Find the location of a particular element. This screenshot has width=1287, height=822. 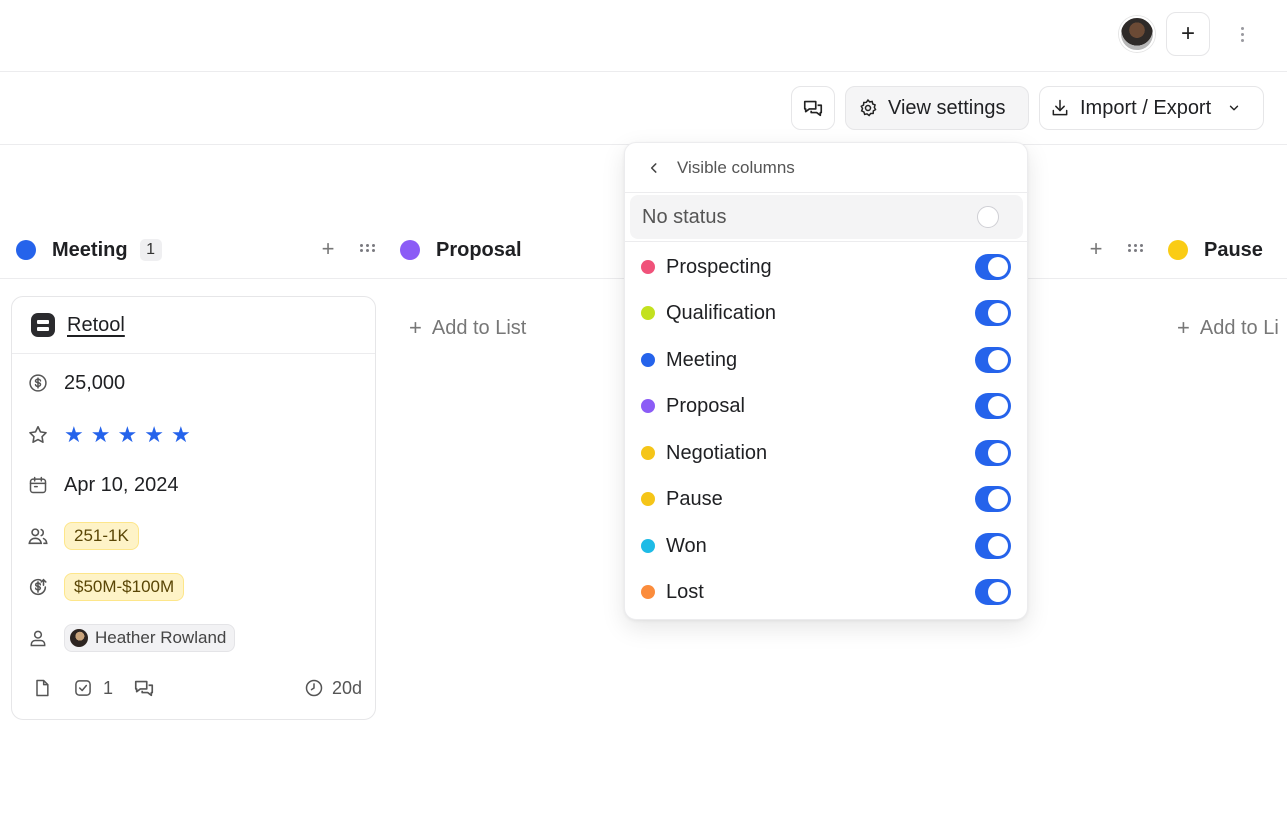

age-value: 20d is located at coordinates (346, 687).